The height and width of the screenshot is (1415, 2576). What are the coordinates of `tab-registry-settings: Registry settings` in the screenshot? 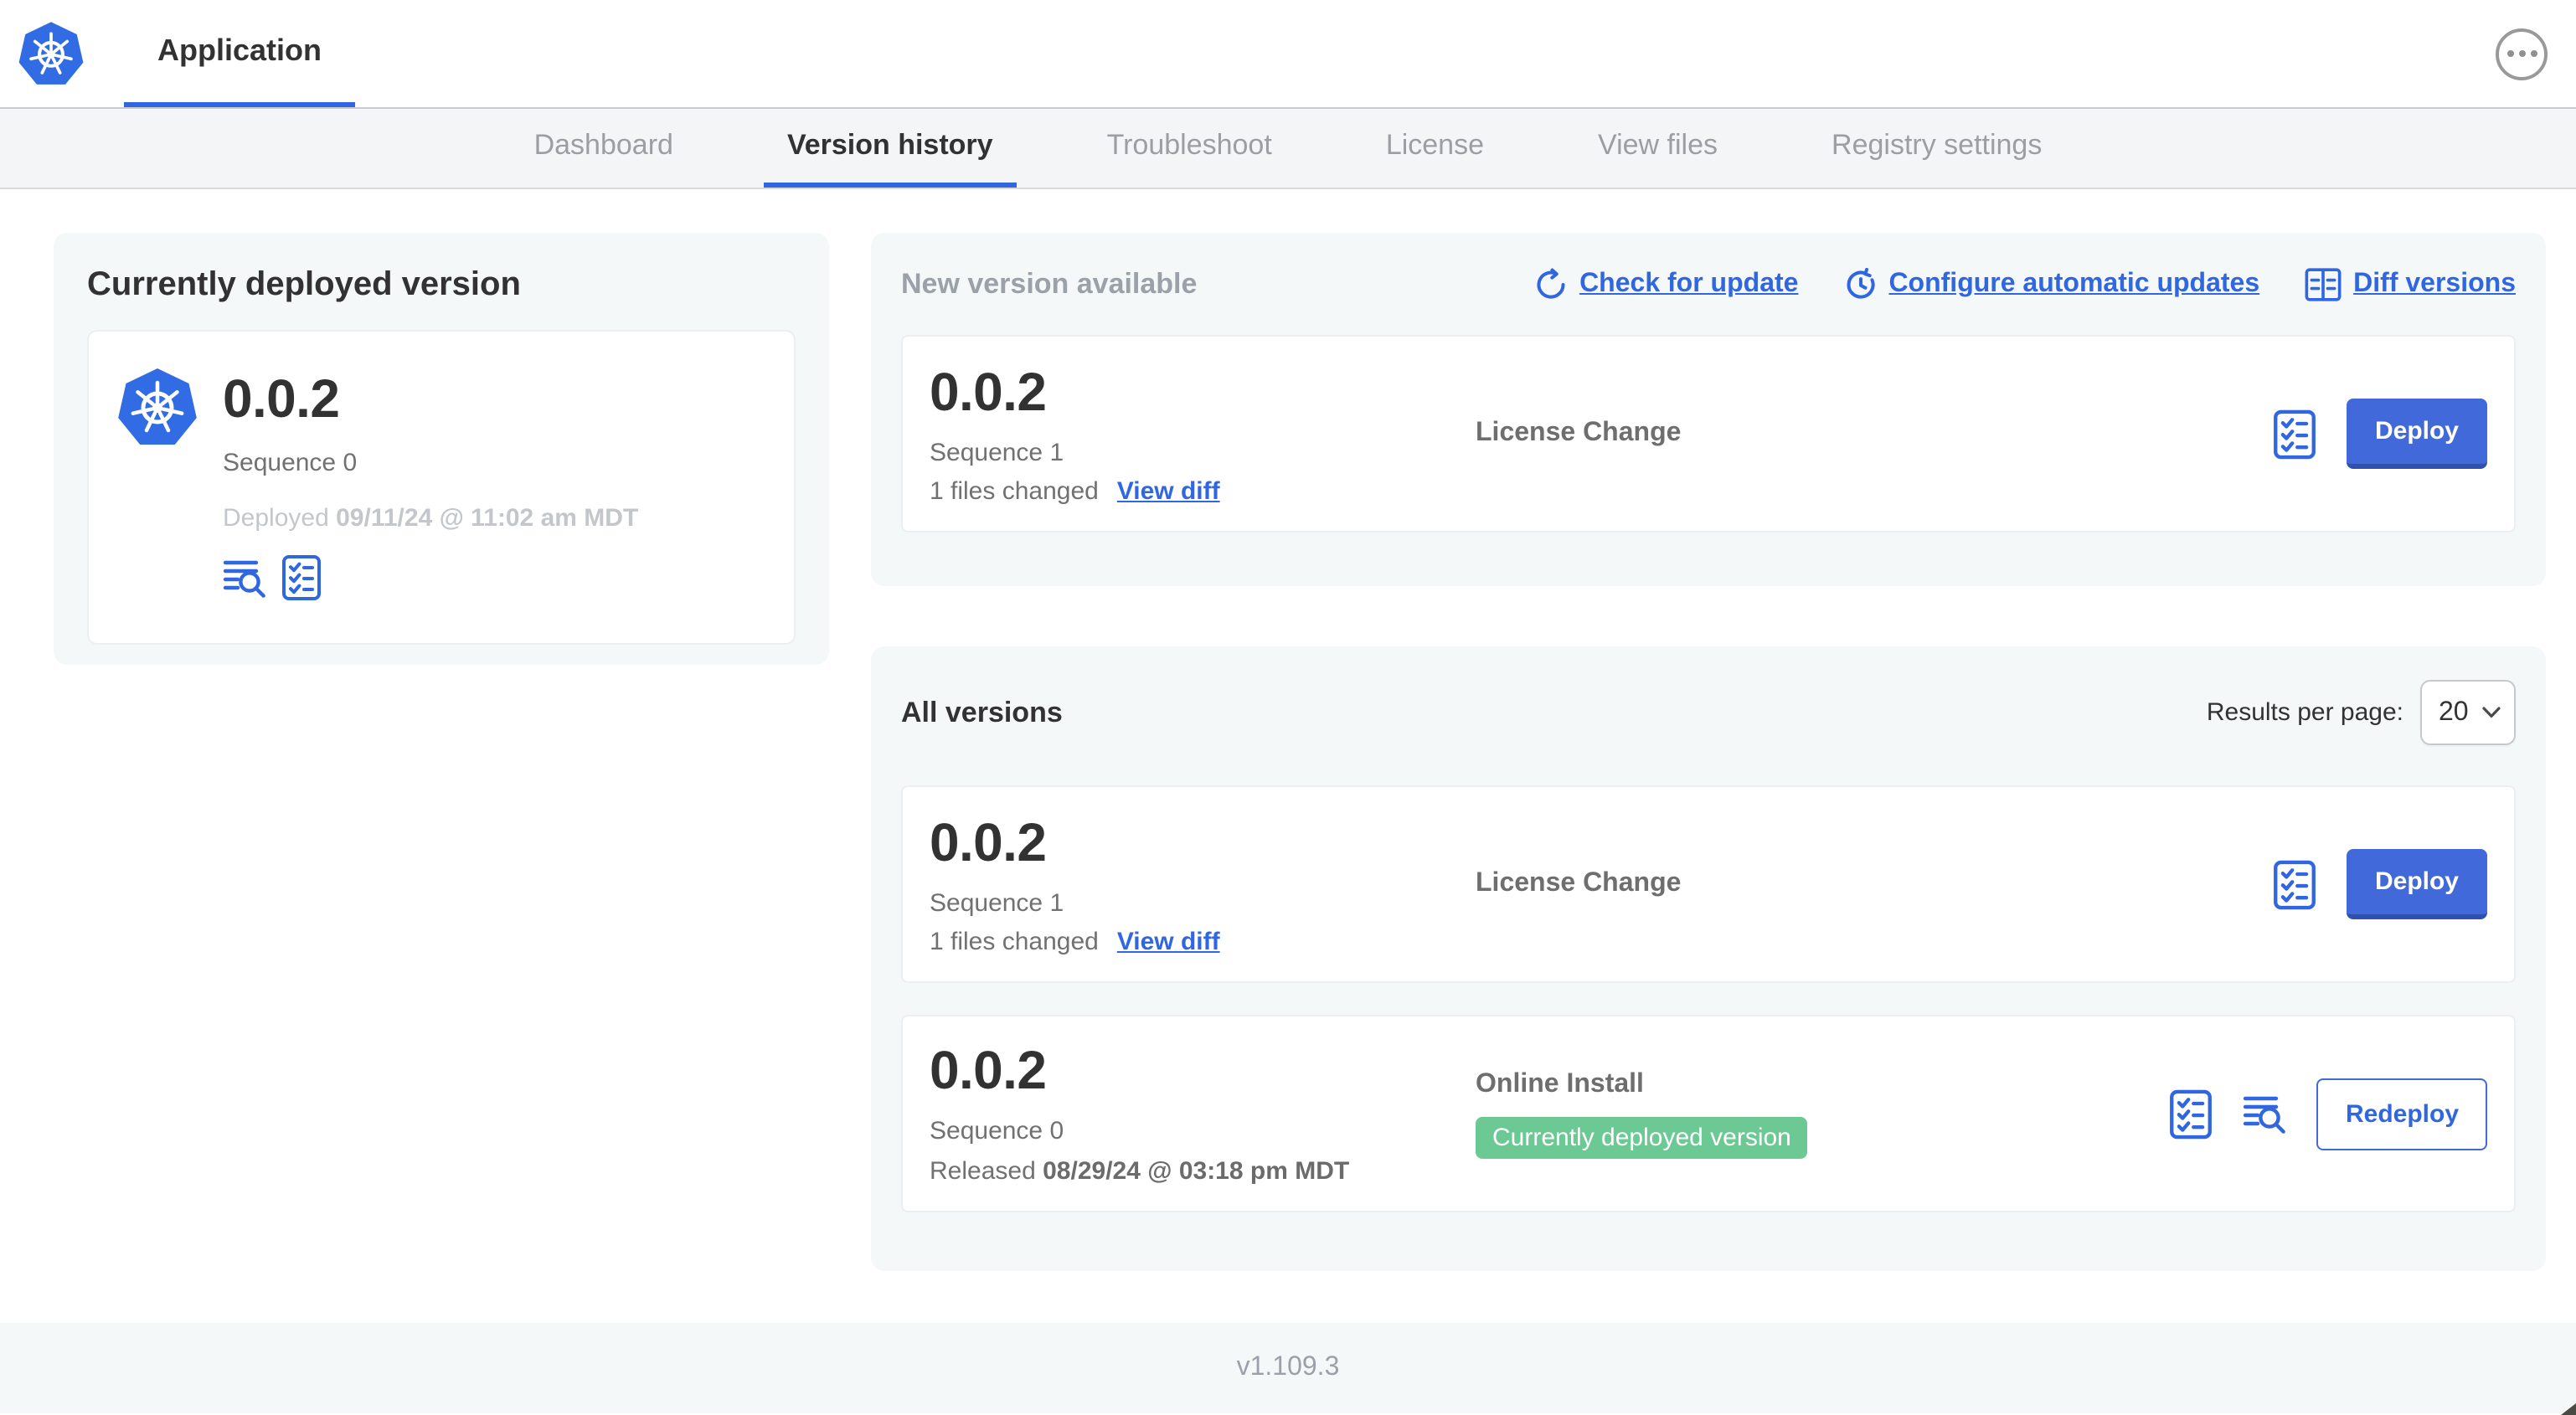 It's located at (1937, 148).